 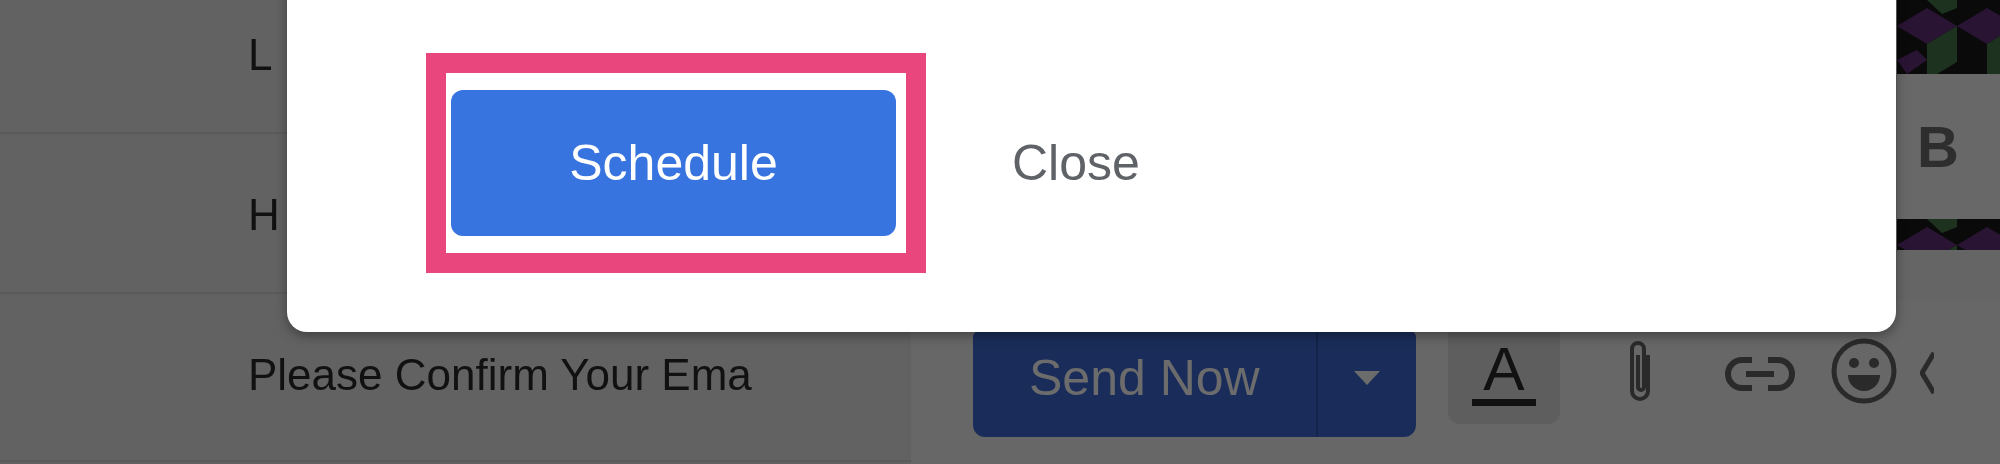 What do you see at coordinates (673, 163) in the screenshot?
I see `schedule-button: Schedule` at bounding box center [673, 163].